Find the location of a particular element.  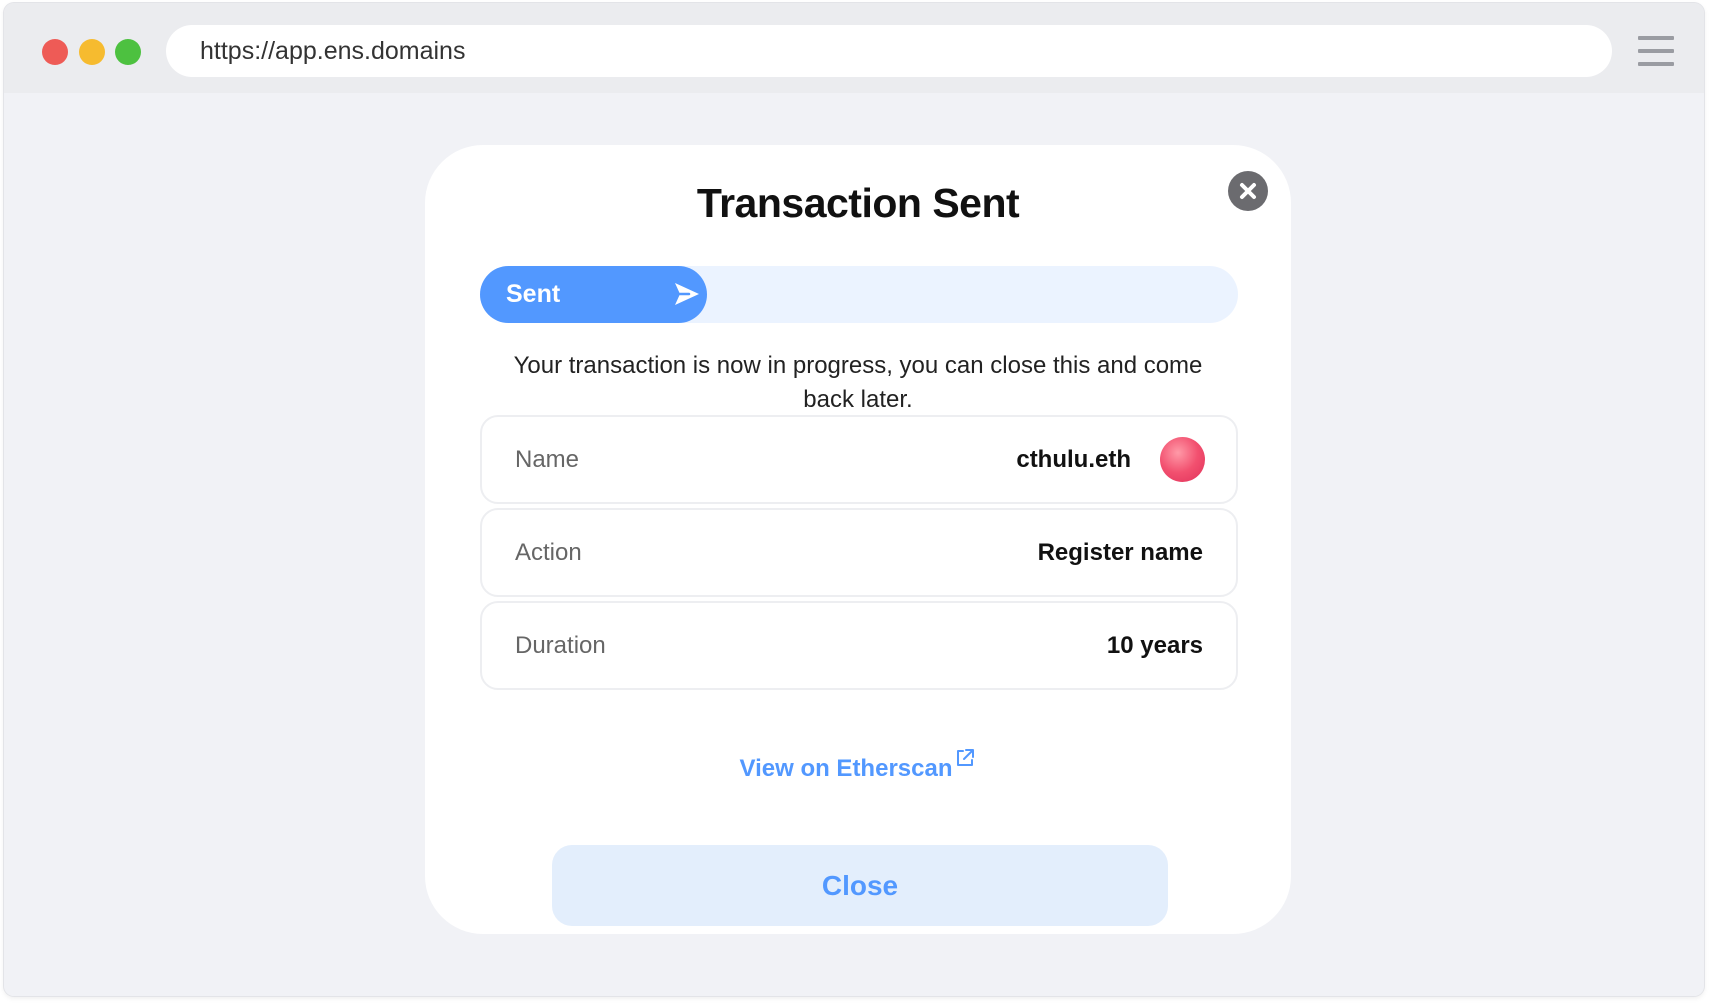

detail-value: cthulu.eth is located at coordinates (1073, 459).